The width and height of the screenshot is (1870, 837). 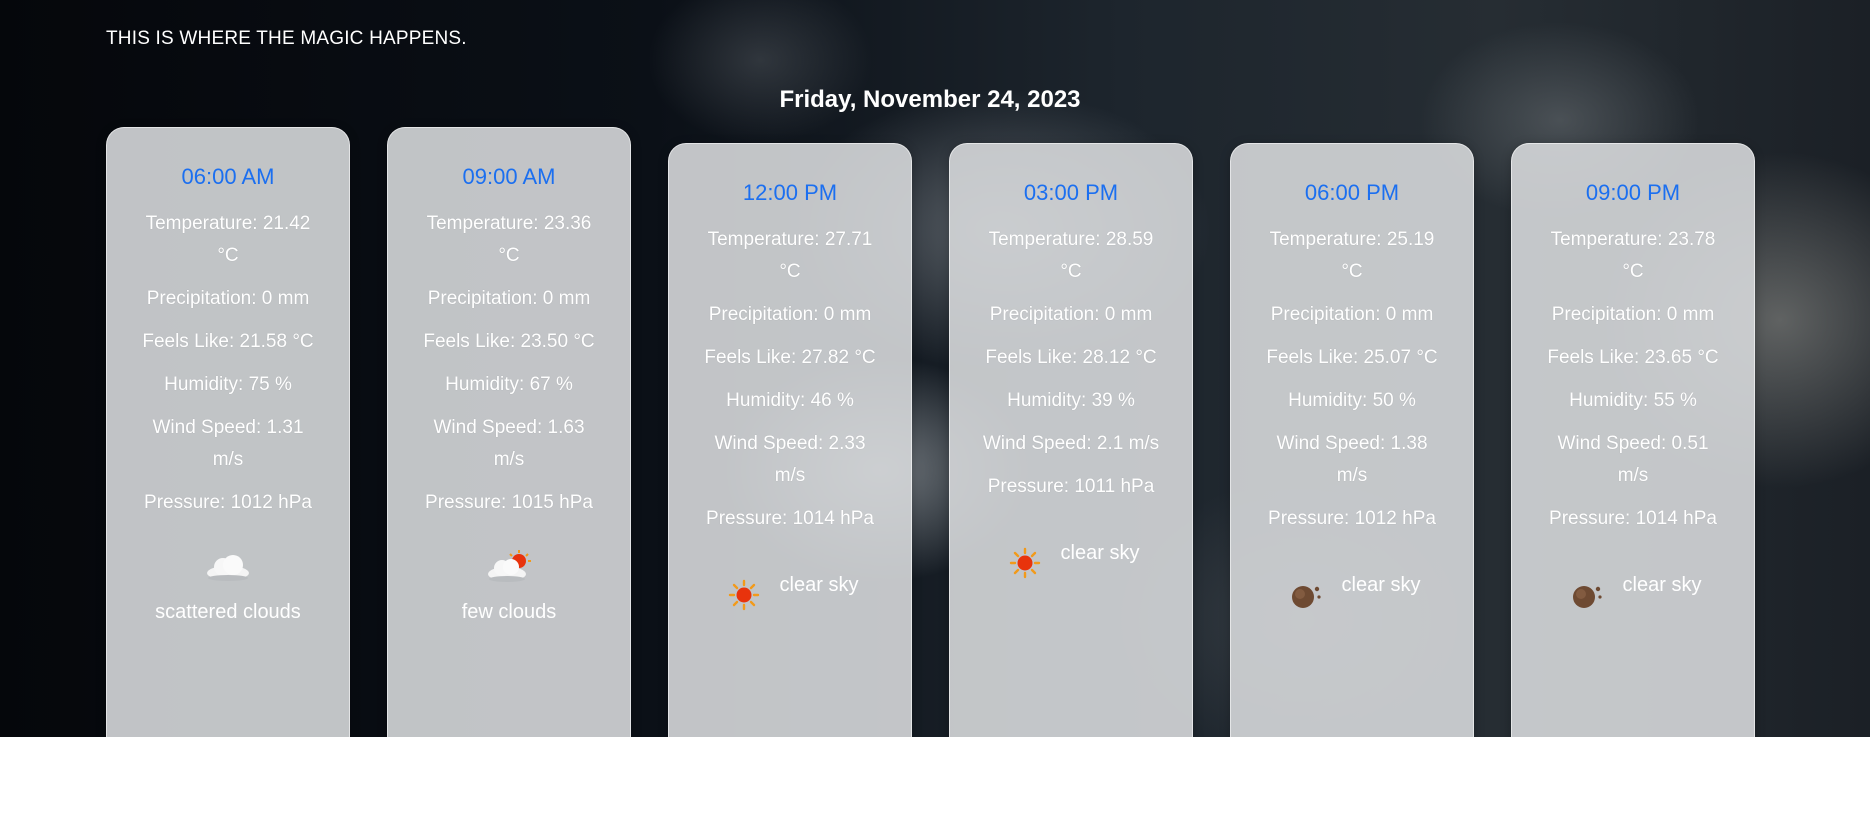 I want to click on feels-like-value: Feels Like: 23.50 °C, so click(x=509, y=341).